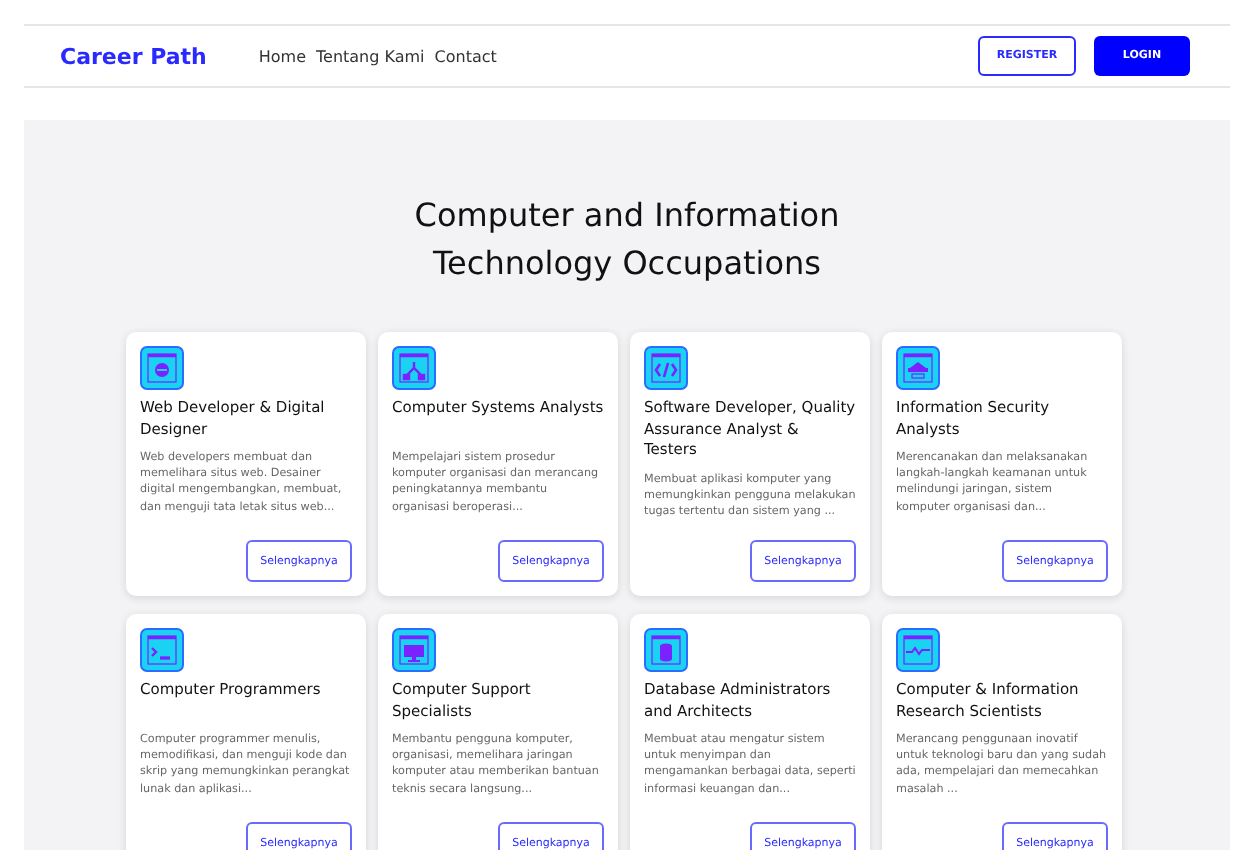 The image size is (1254, 850). Describe the element at coordinates (414, 368) in the screenshot. I see `hierarchy-window-icon` at that location.